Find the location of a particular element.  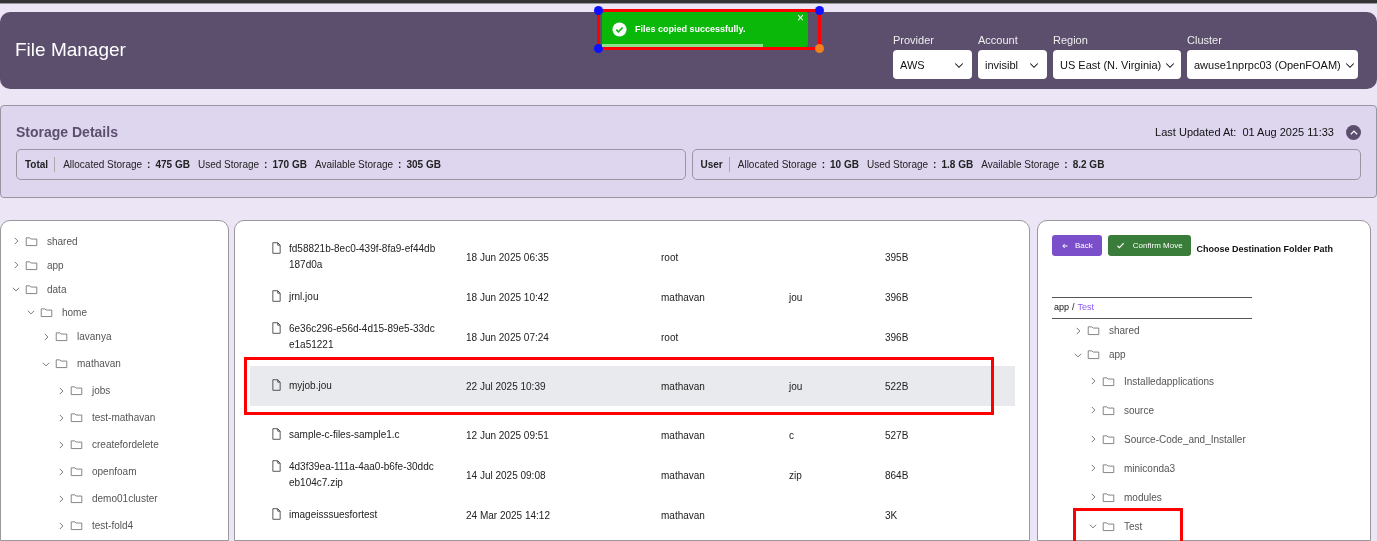

arrow-left-icon is located at coordinates (1065, 245).